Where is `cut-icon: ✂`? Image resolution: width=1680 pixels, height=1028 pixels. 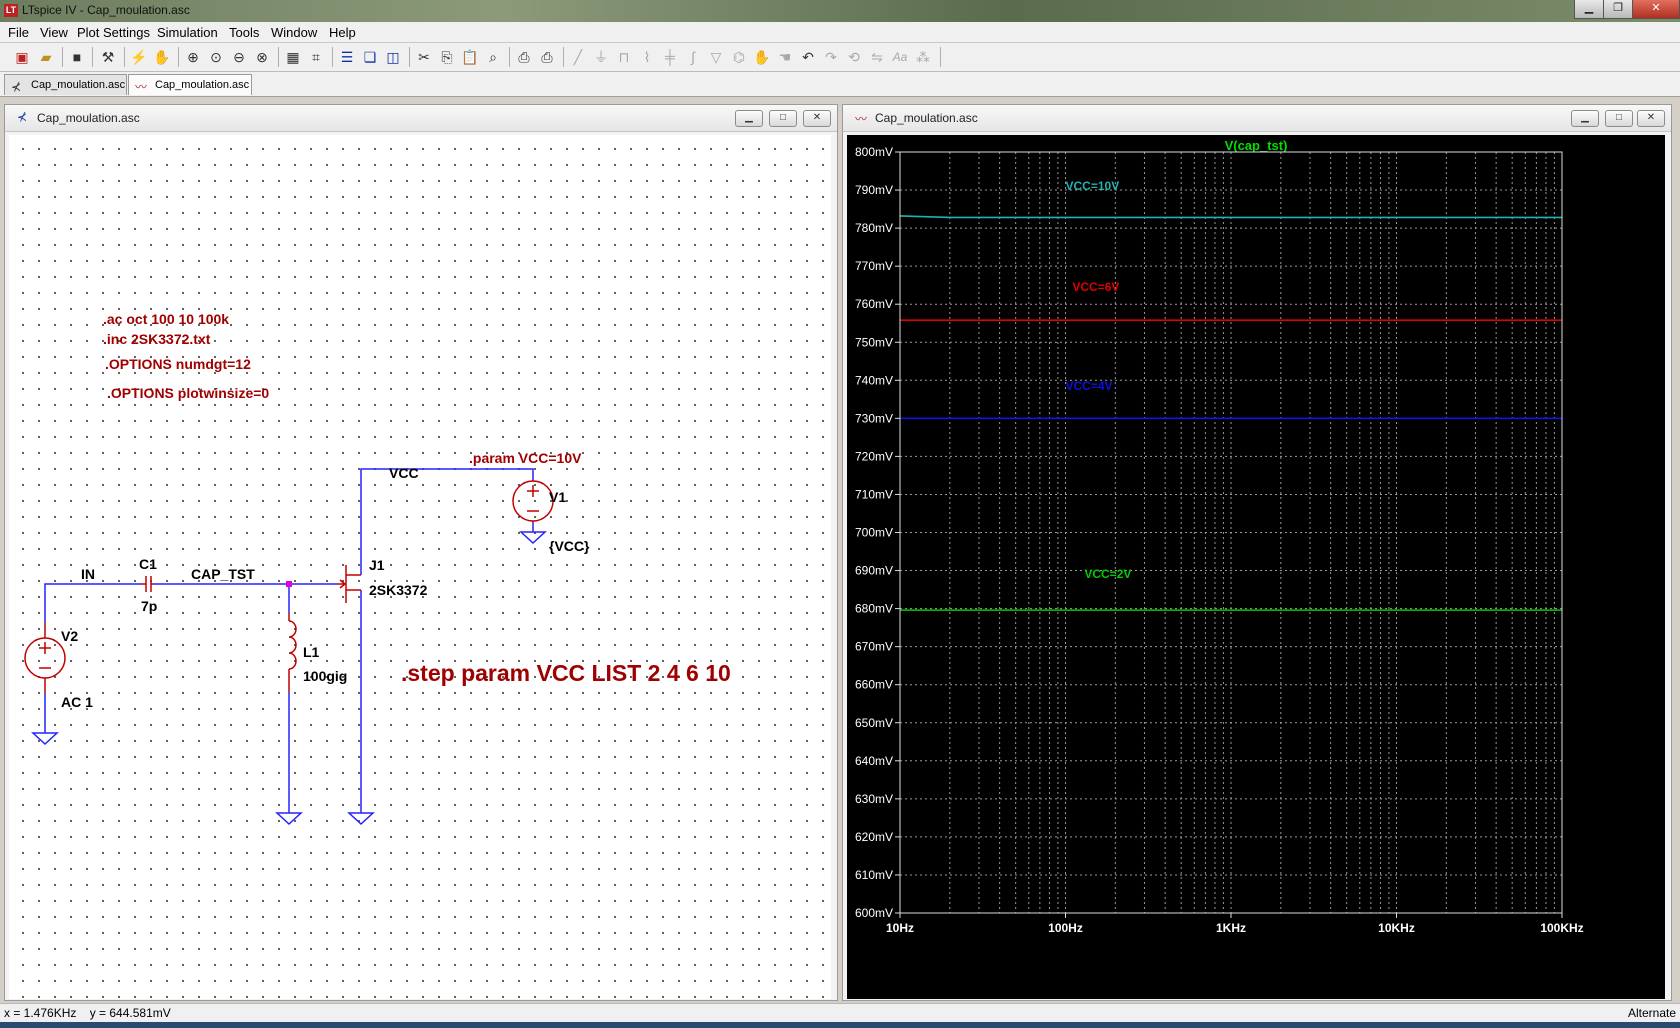
cut-icon: ✂ is located at coordinates (424, 57).